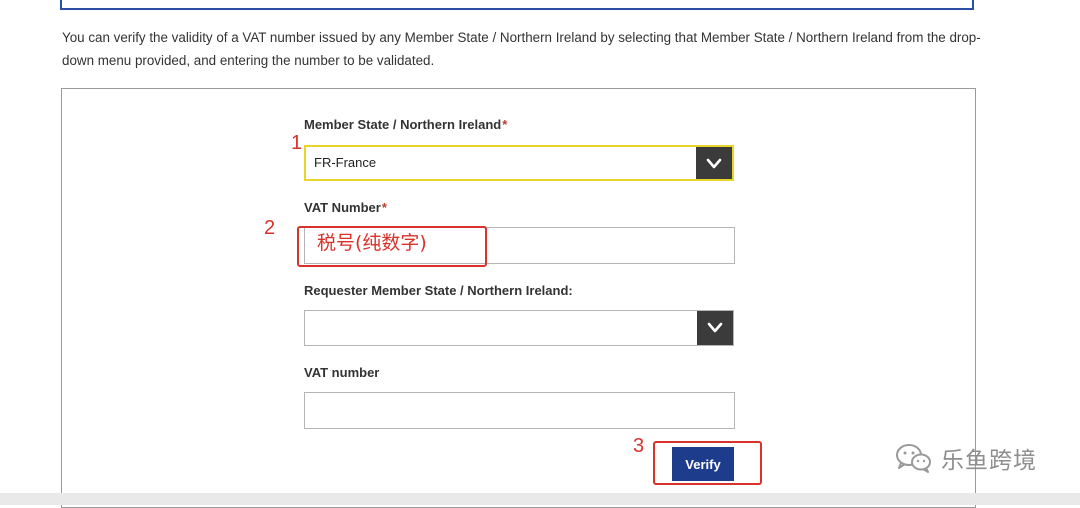  What do you see at coordinates (517, 5) in the screenshot?
I see `previous-panel-border` at bounding box center [517, 5].